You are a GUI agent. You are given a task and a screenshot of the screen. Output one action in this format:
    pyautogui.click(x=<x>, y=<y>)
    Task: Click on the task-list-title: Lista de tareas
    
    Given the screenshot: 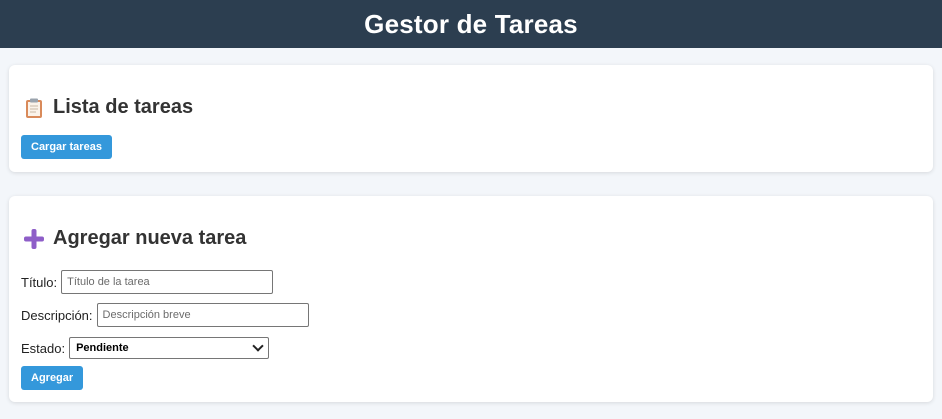 What is the action you would take?
    pyautogui.click(x=123, y=107)
    